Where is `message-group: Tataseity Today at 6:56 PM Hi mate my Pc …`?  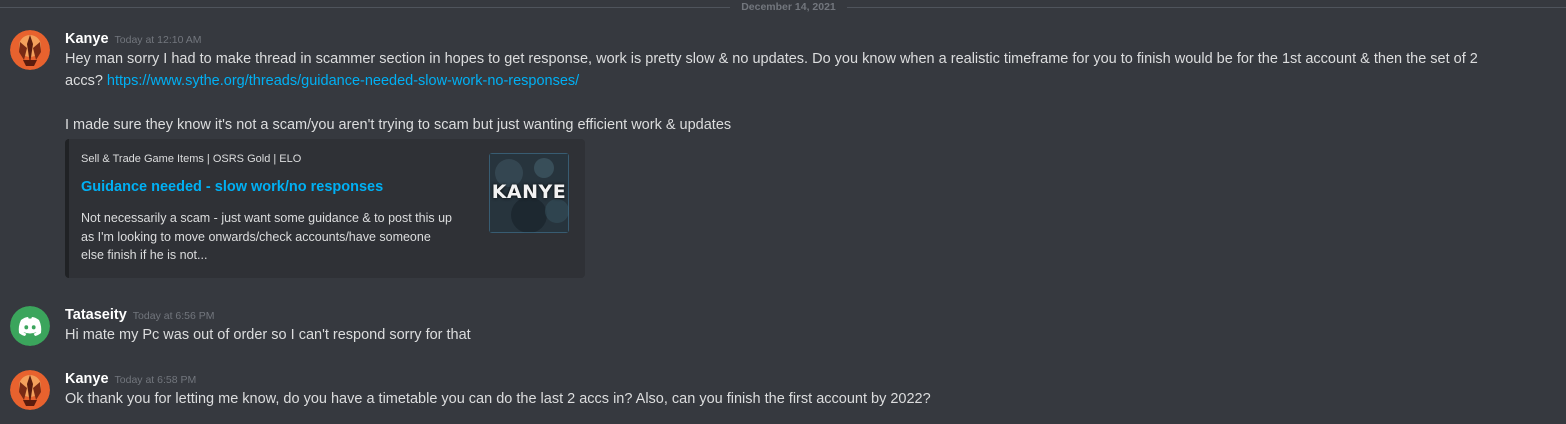
message-group: Tataseity Today at 6:56 PM Hi mate my Pc … is located at coordinates (783, 326).